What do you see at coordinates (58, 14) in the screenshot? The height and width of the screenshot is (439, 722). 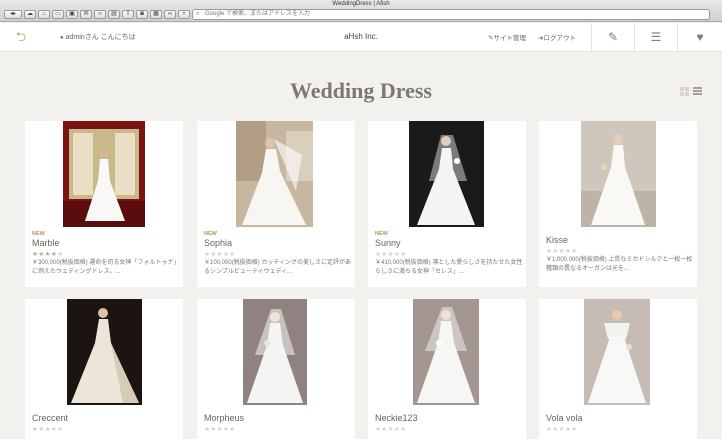 I see `bookmarks-icon: ▭` at bounding box center [58, 14].